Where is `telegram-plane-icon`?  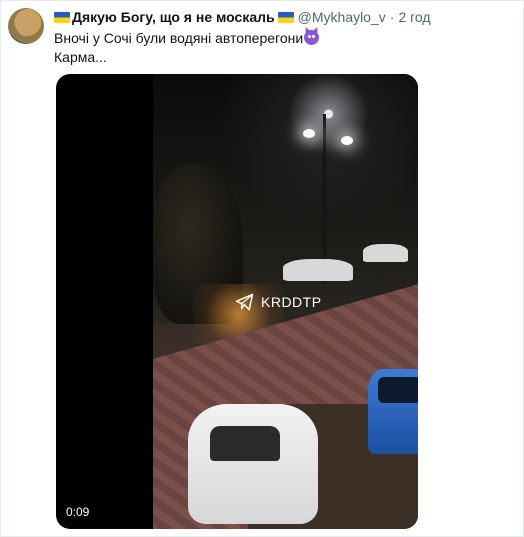
telegram-plane-icon is located at coordinates (244, 302).